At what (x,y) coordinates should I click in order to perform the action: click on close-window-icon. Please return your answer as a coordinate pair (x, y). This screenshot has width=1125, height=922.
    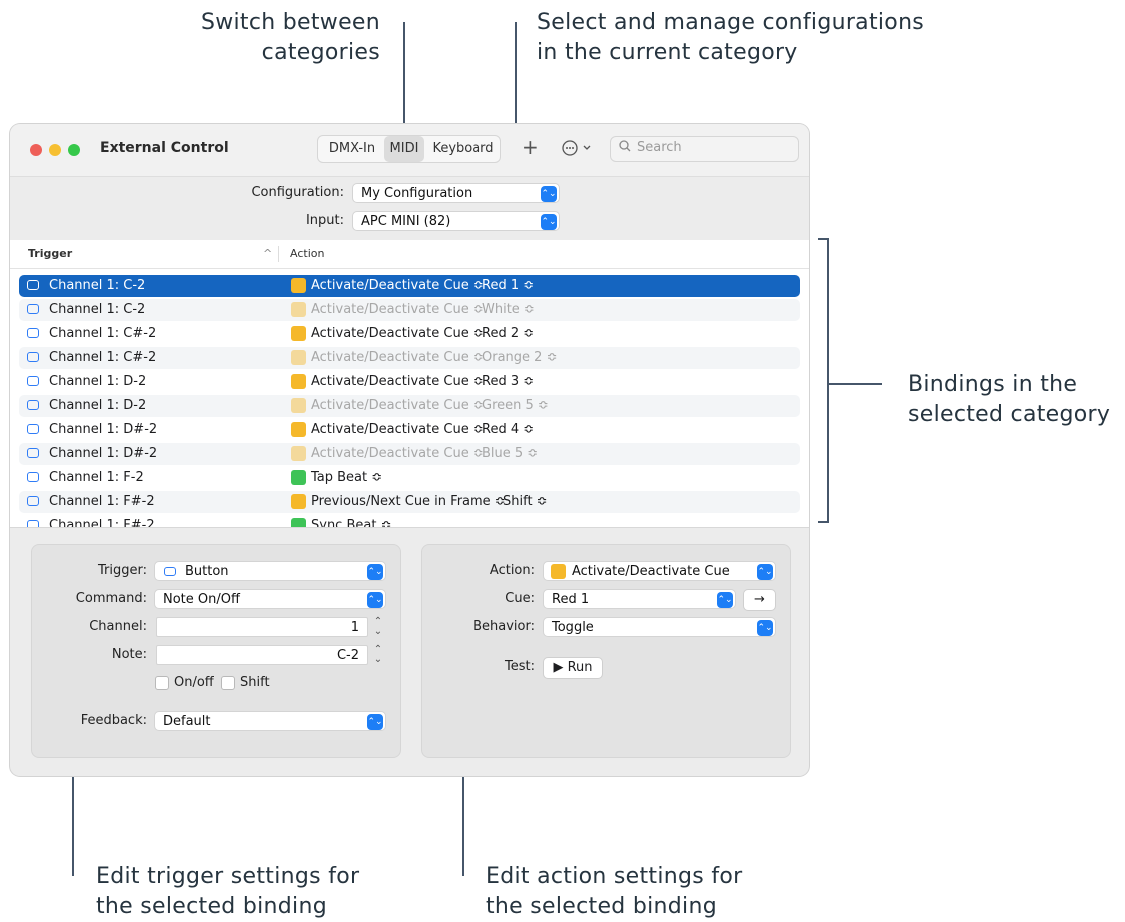
    Looking at the image, I should click on (36, 150).